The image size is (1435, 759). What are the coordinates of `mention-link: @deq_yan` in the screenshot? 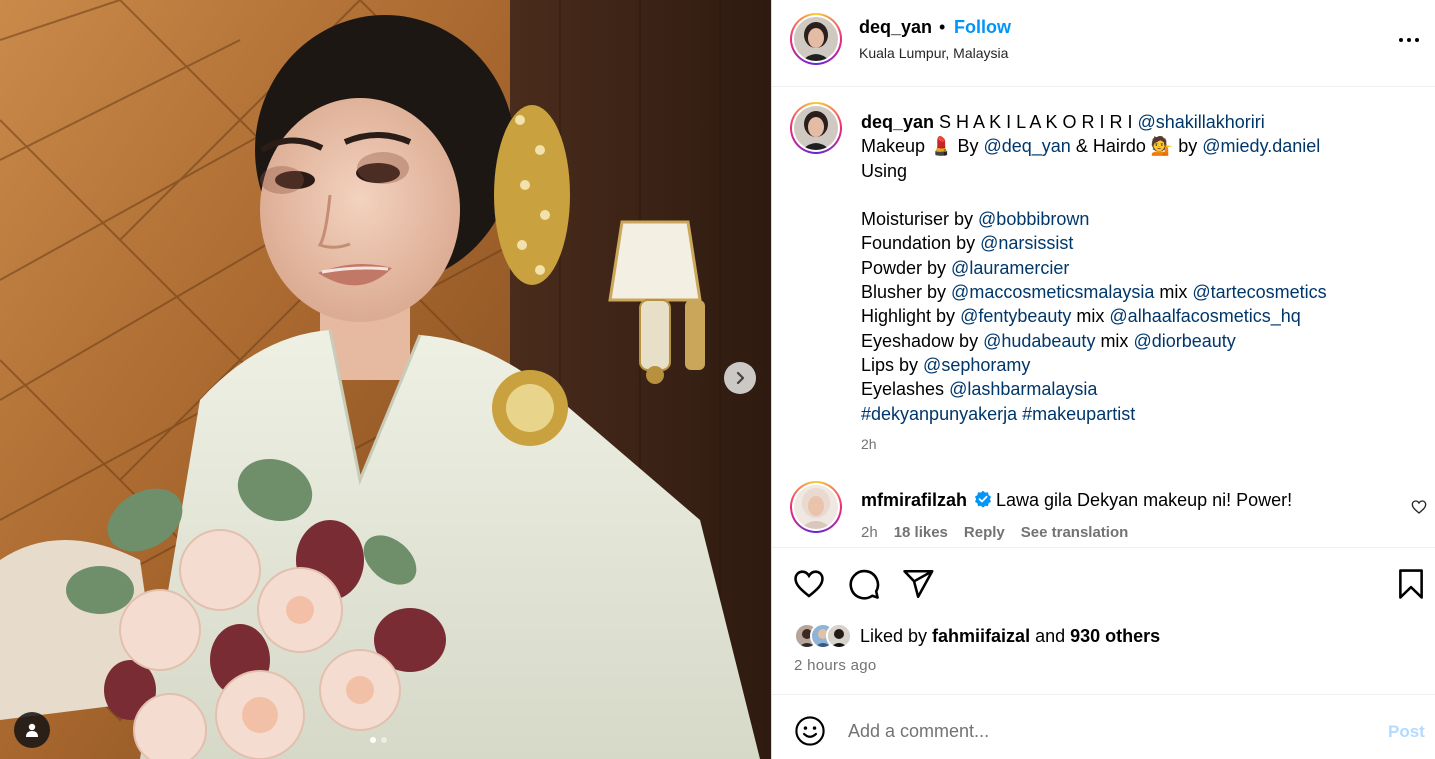 It's located at (1026, 146).